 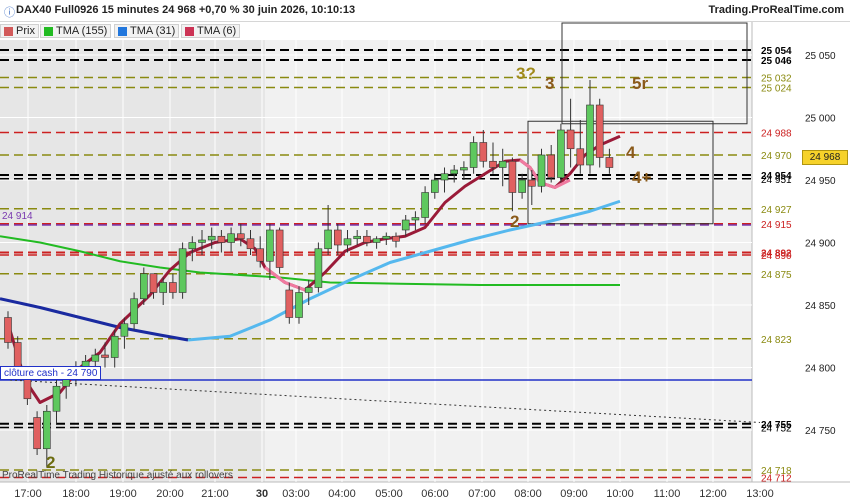 What do you see at coordinates (631, 152) in the screenshot?
I see `wave-label-4: 4` at bounding box center [631, 152].